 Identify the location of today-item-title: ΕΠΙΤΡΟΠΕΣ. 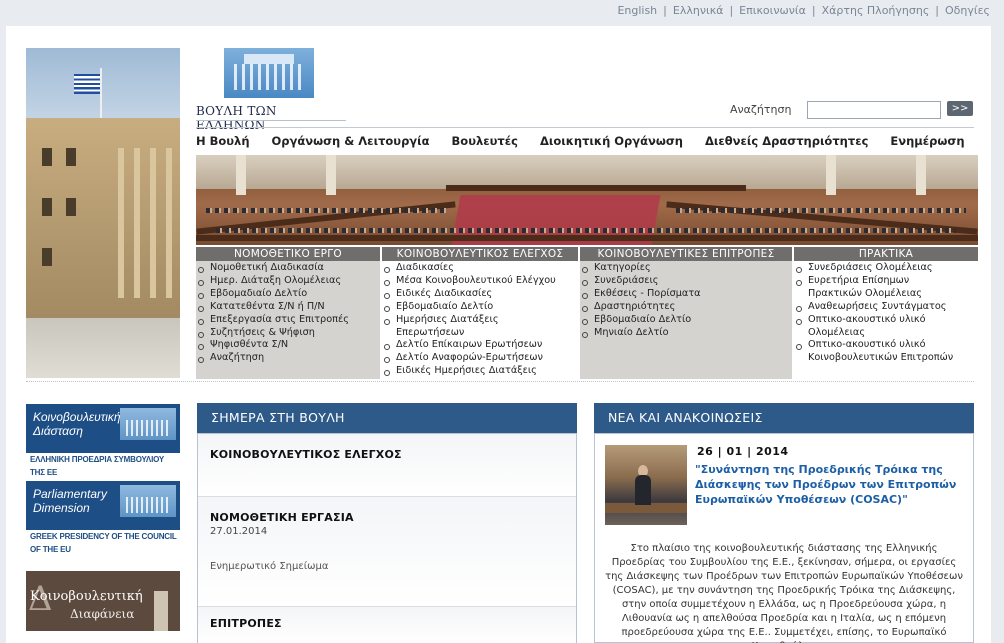
(246, 623).